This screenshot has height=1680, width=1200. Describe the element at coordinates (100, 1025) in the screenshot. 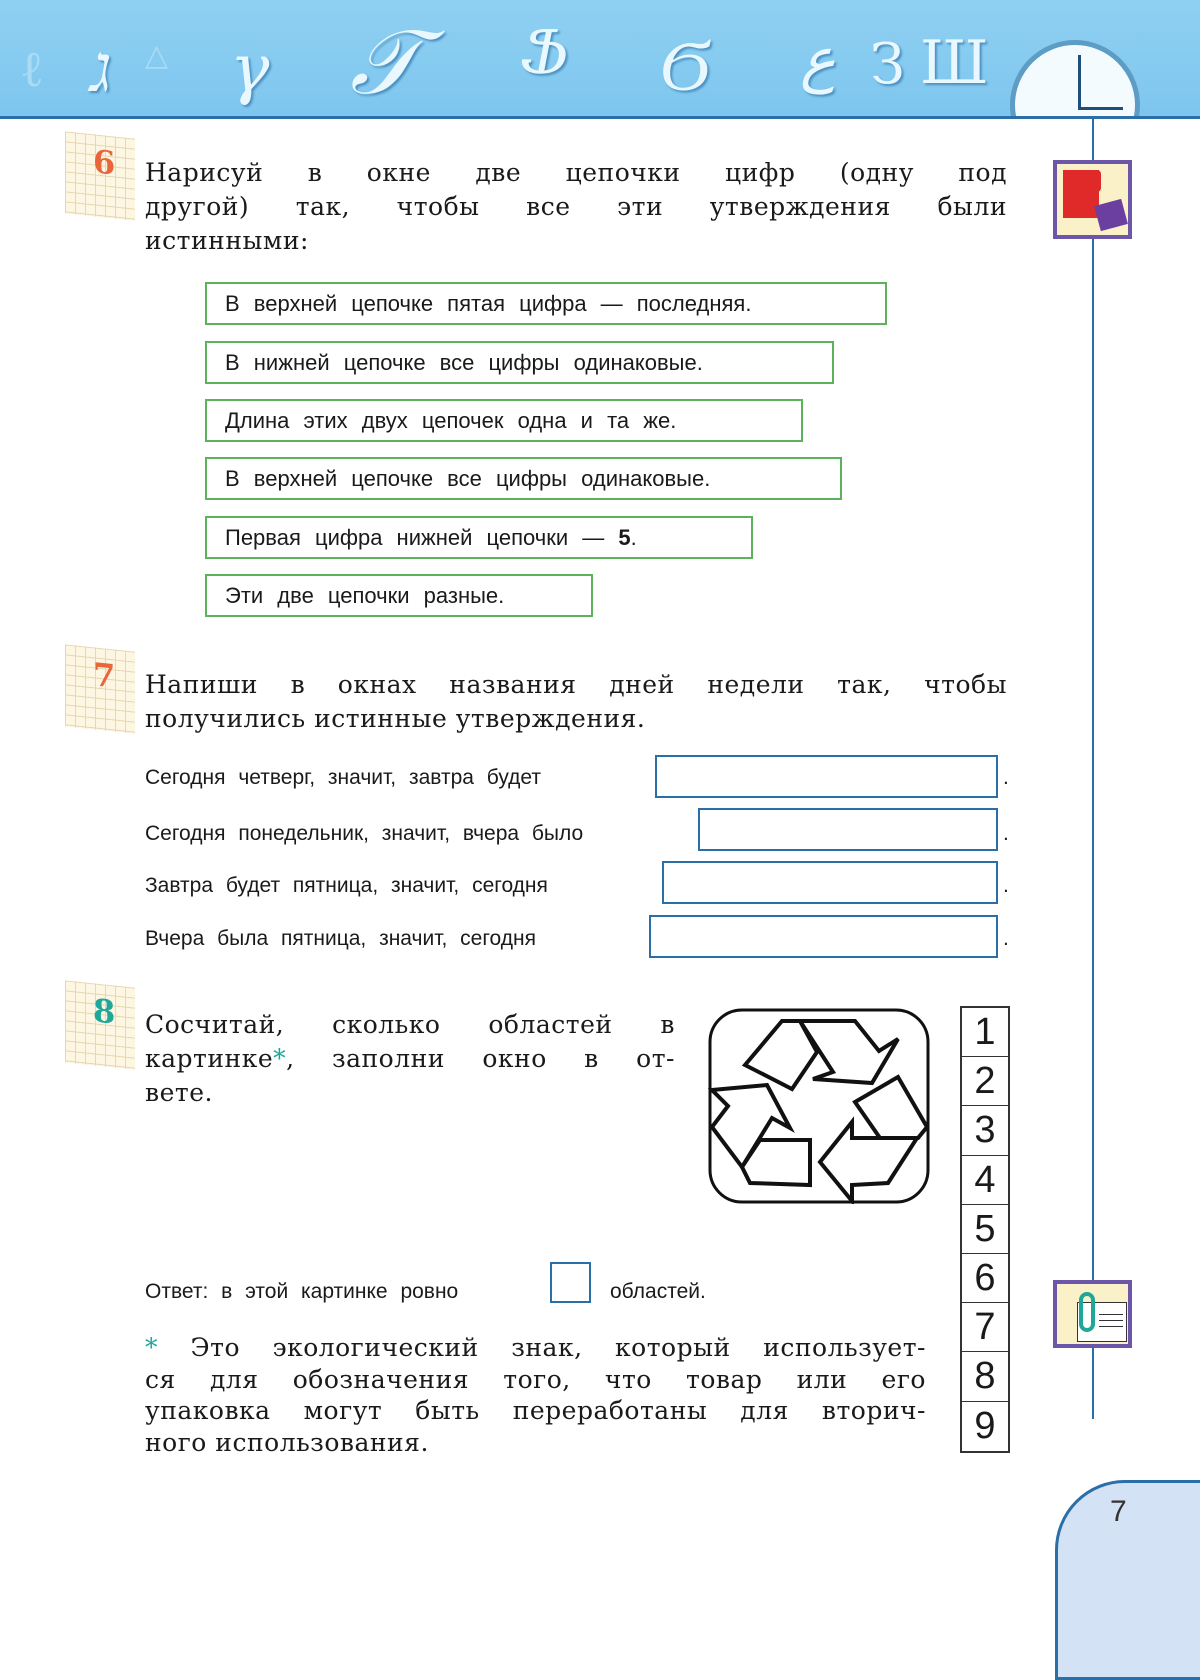

I see `task-number-8: 8` at that location.